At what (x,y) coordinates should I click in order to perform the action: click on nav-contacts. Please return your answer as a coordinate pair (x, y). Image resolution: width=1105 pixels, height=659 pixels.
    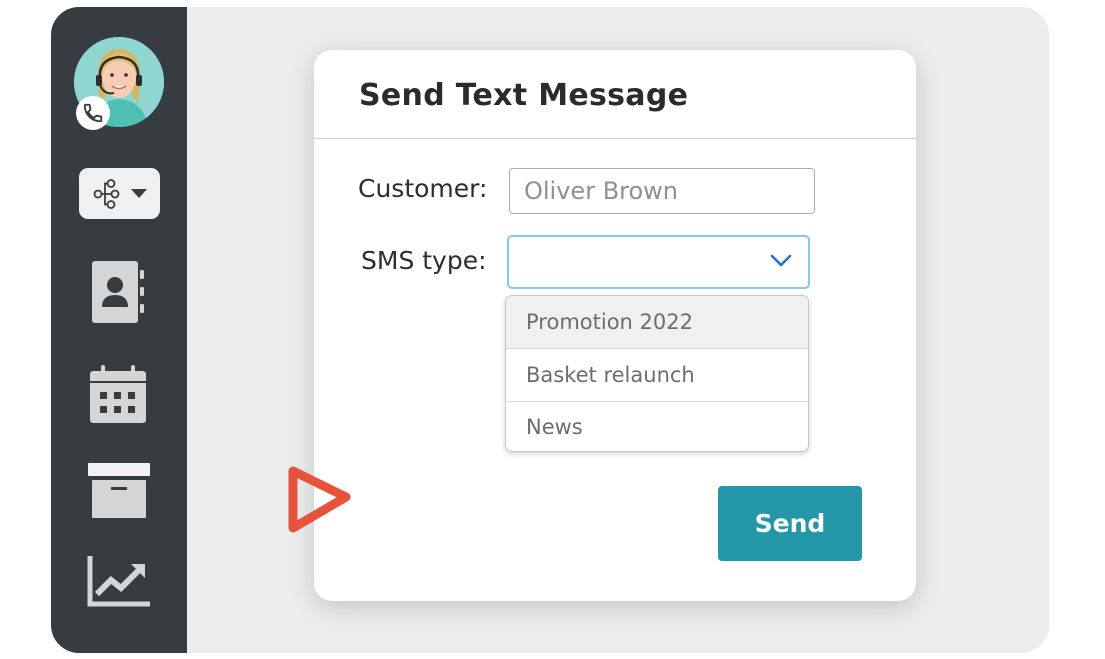
    Looking at the image, I should click on (117, 294).